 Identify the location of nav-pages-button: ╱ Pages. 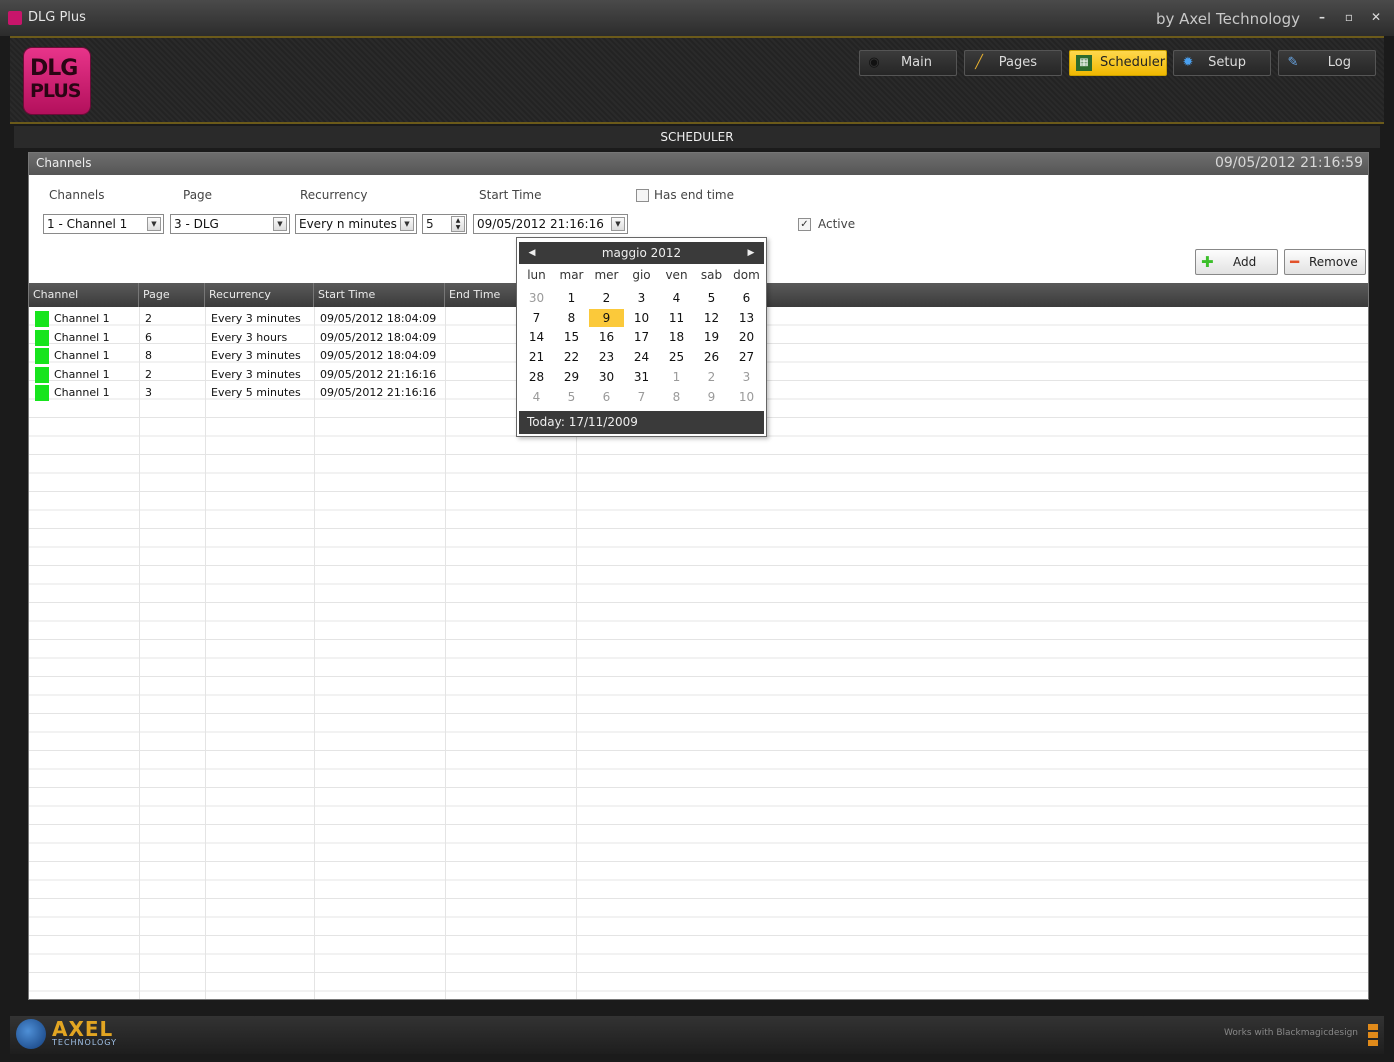
(1013, 63).